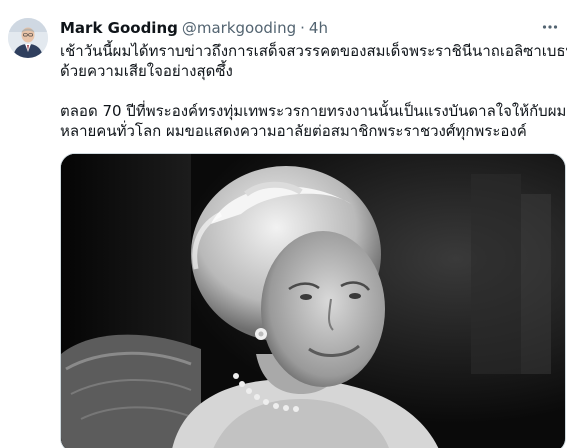 This screenshot has height=448, width=567. Describe the element at coordinates (146, 71) in the screenshot. I see `tweet-text-line: ด้วยความเสียใจอย่างสุดซึ้ง` at that location.